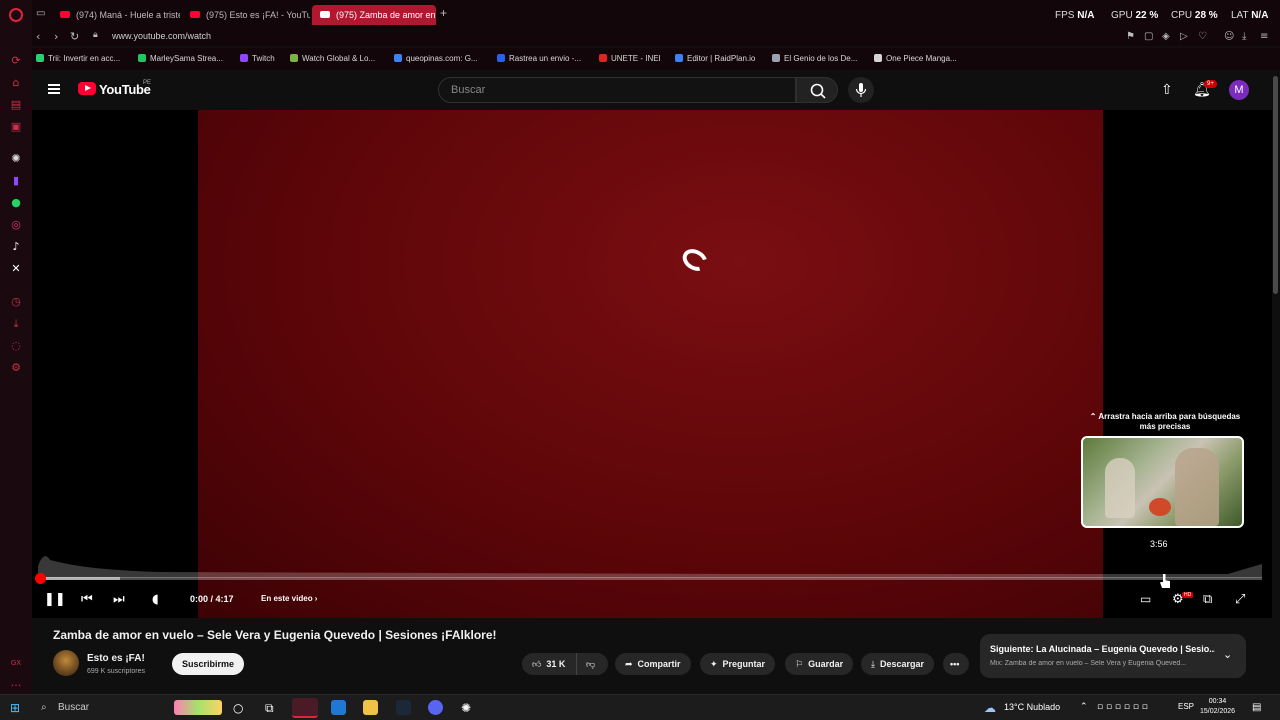 Image resolution: width=1280 pixels, height=720 pixels. Describe the element at coordinates (370, 707) in the screenshot. I see `file-explorer-icon` at that location.